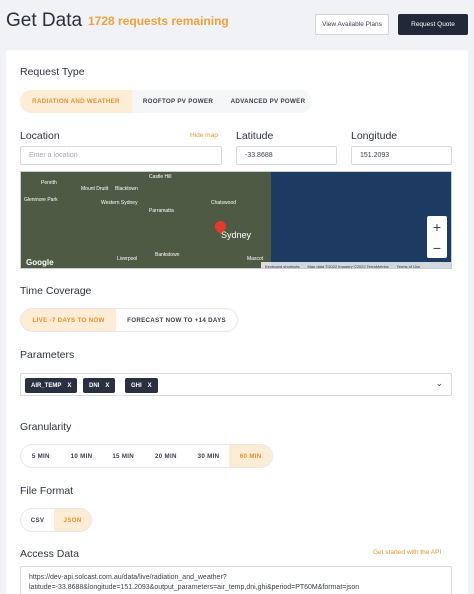  I want to click on granularity-10-min: 10 MIN, so click(82, 456).